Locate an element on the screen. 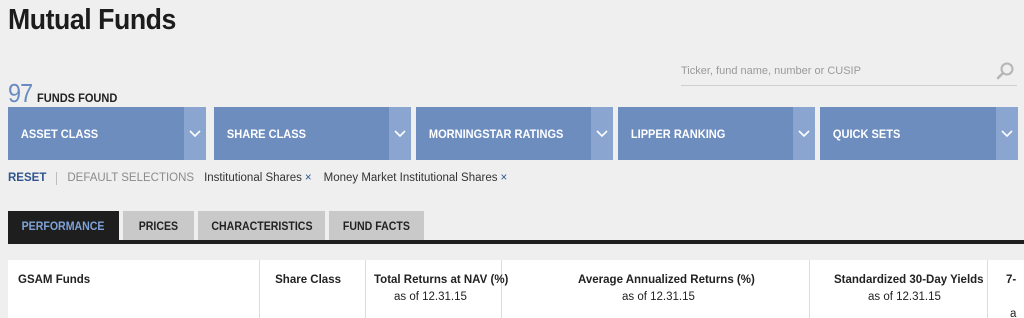 This screenshot has width=1024, height=318. column-title: GSAM Funds is located at coordinates (54, 280).